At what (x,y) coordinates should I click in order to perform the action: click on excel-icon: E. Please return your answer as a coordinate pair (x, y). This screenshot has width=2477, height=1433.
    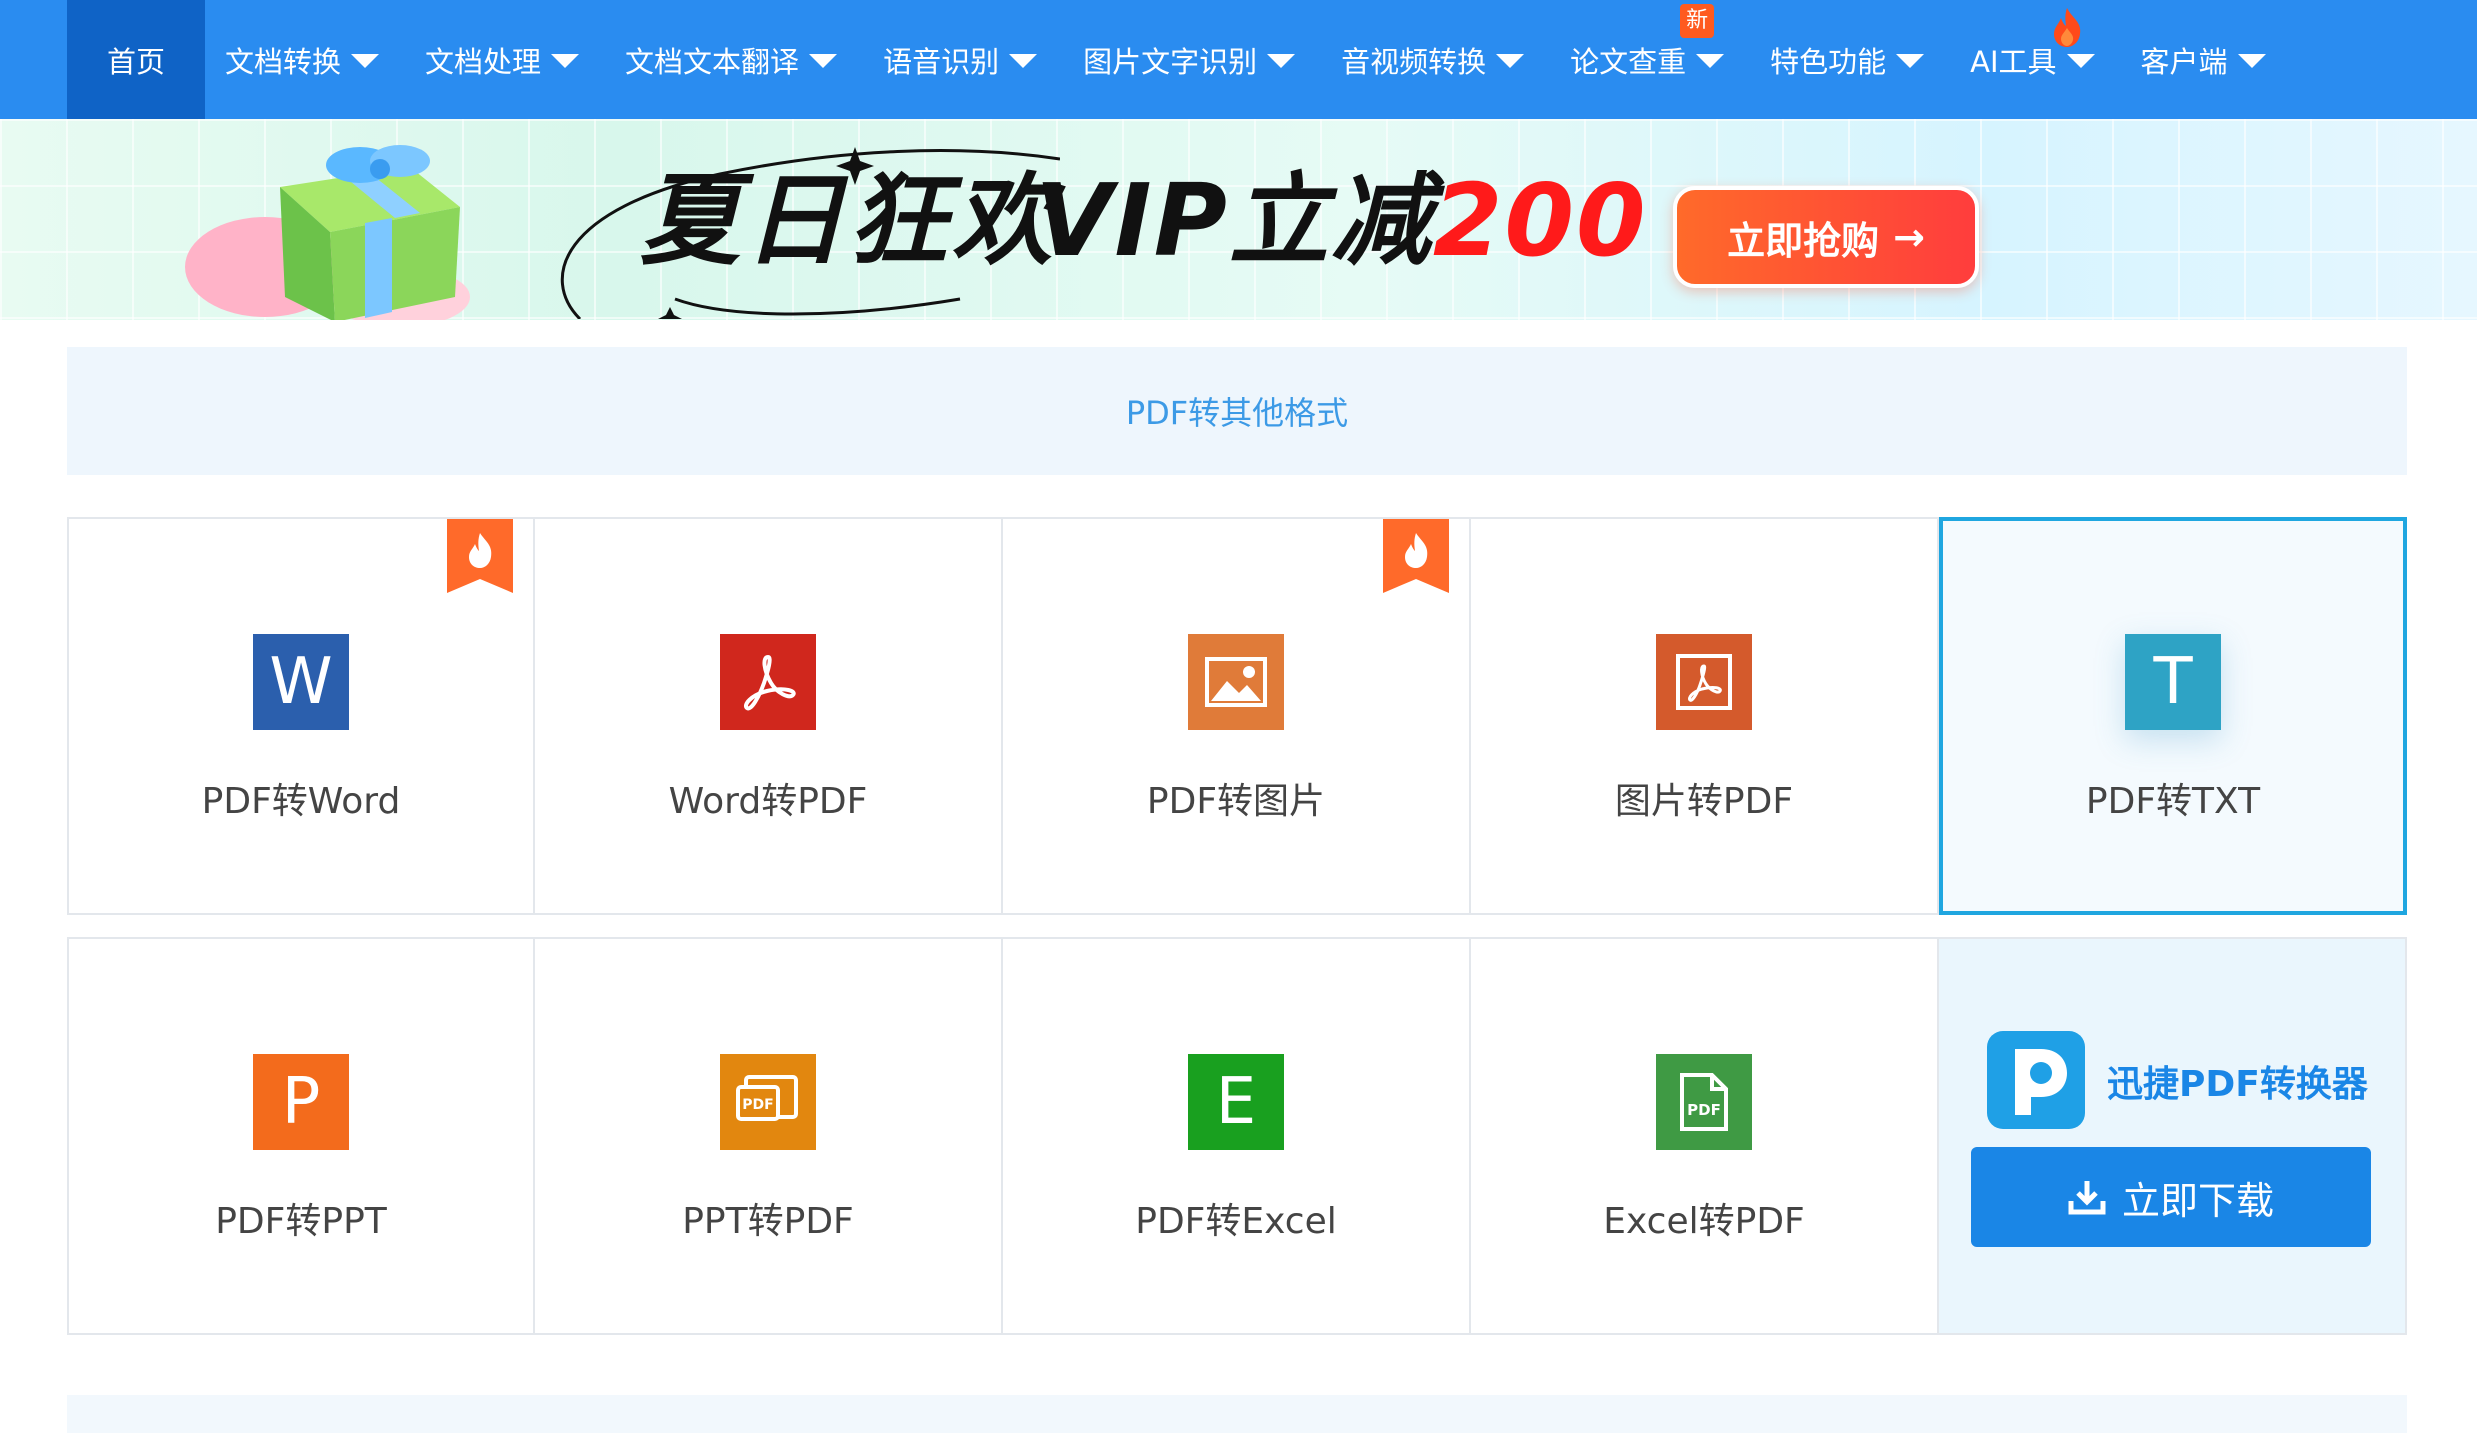
    Looking at the image, I should click on (1236, 1102).